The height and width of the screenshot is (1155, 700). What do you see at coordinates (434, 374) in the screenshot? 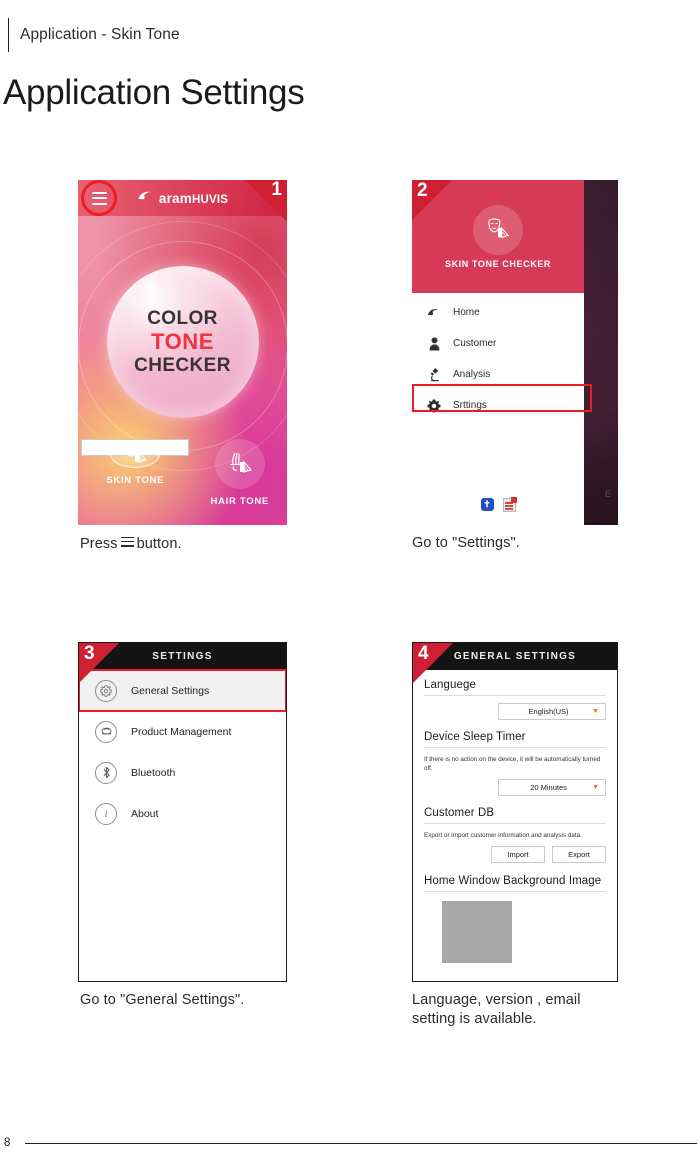
I see `microscope-icon` at bounding box center [434, 374].